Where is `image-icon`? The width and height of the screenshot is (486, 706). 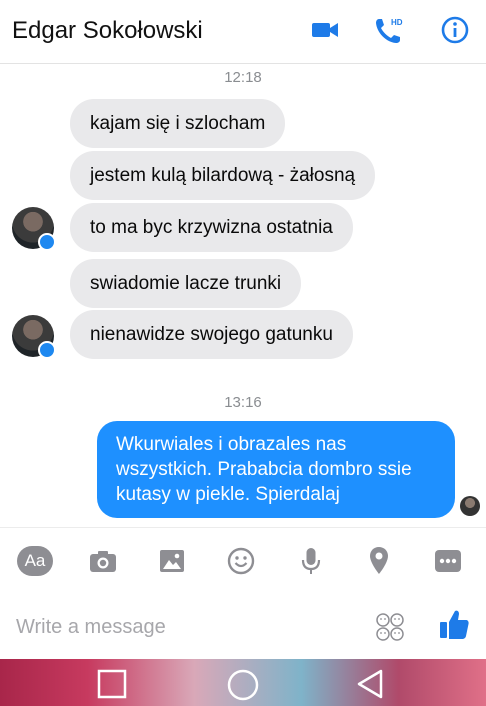
image-icon is located at coordinates (172, 561).